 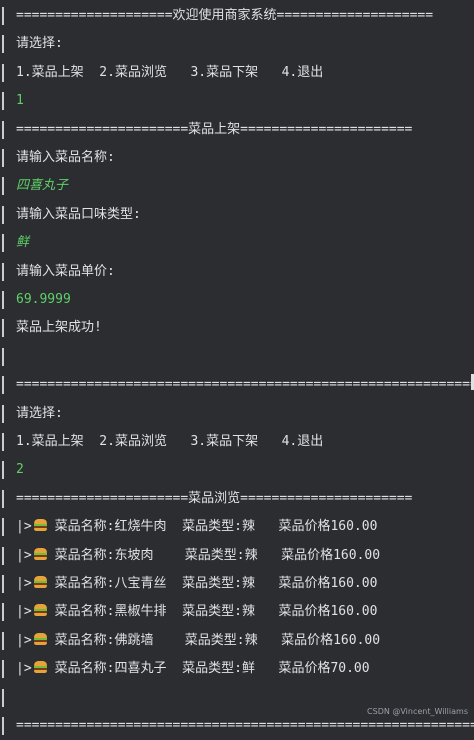 What do you see at coordinates (216, 583) in the screenshot?
I see `dish-info: 菜品名称:八宝青丝 菜品类型:辣 菜品价格160.00` at bounding box center [216, 583].